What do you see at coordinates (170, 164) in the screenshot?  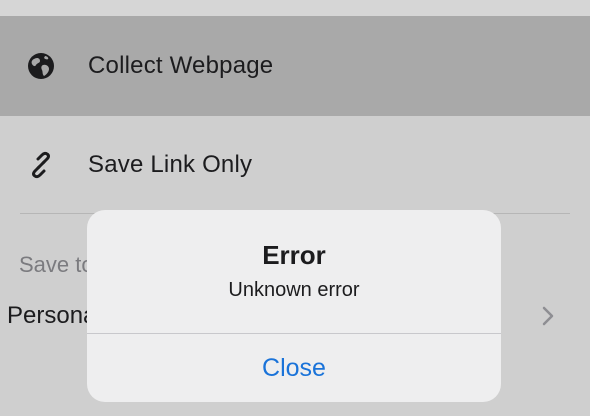 I see `menu-item-label: Save Link Only` at bounding box center [170, 164].